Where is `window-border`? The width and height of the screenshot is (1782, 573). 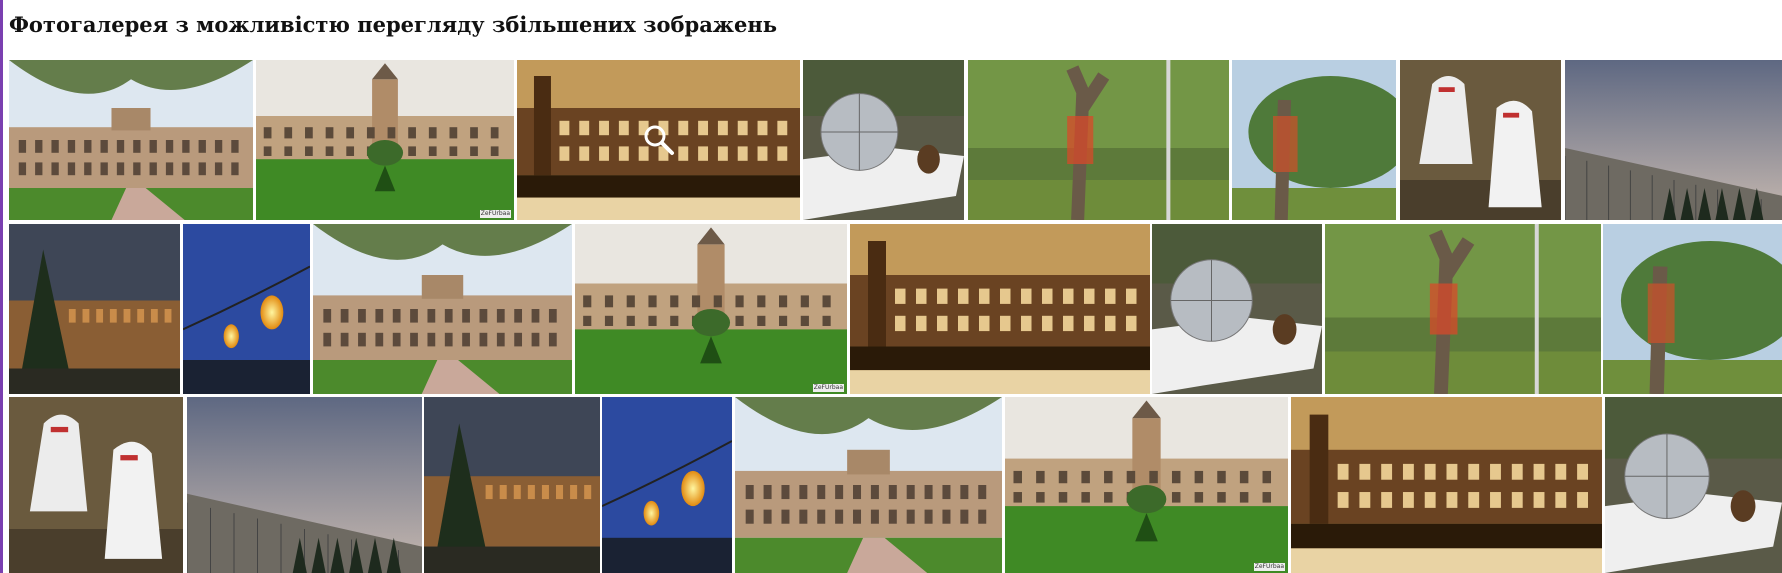 window-border is located at coordinates (1, 286).